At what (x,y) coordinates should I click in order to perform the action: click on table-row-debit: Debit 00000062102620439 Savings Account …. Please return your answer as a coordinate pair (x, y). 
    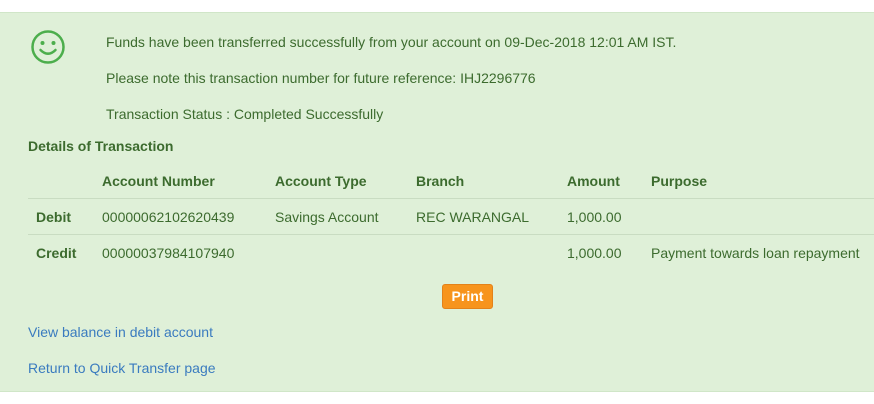
    Looking at the image, I should click on (451, 216).